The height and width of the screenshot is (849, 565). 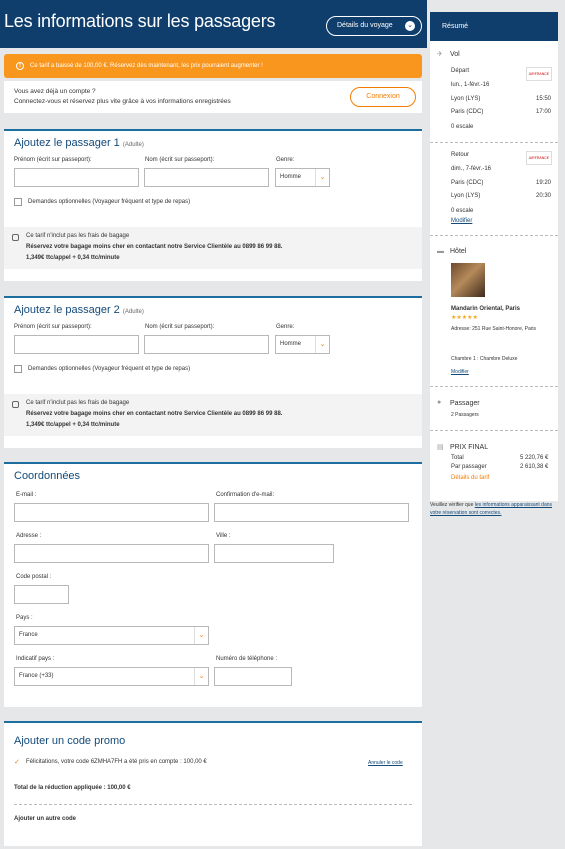 What do you see at coordinates (253, 676) in the screenshot?
I see `phone-input` at bounding box center [253, 676].